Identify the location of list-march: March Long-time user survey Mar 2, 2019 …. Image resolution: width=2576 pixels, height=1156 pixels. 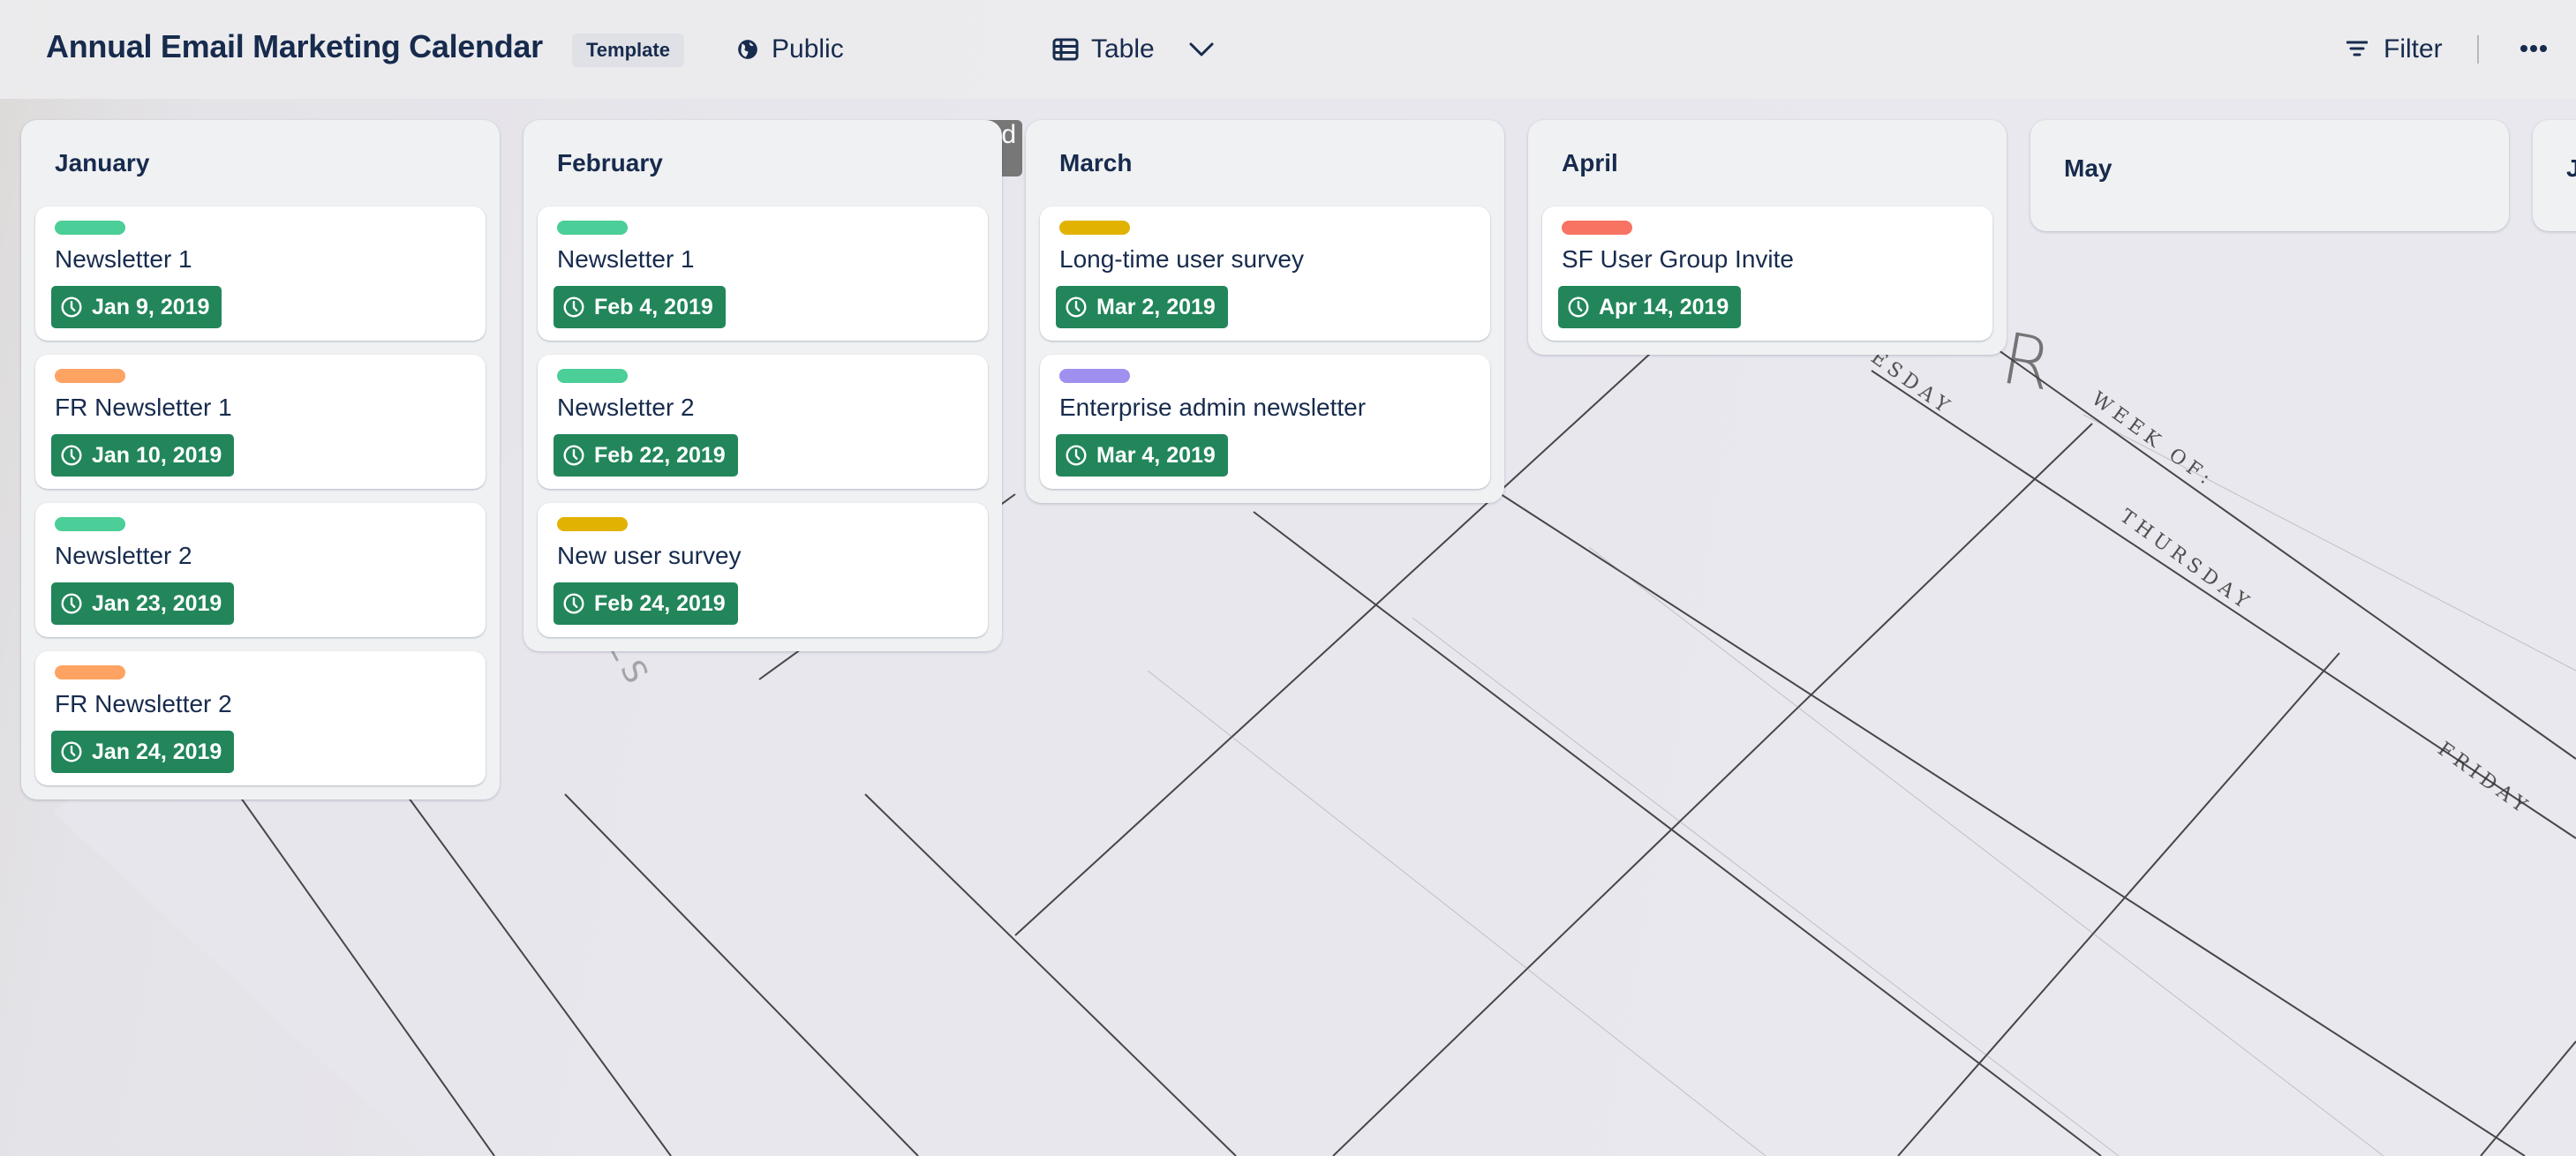
(1265, 311).